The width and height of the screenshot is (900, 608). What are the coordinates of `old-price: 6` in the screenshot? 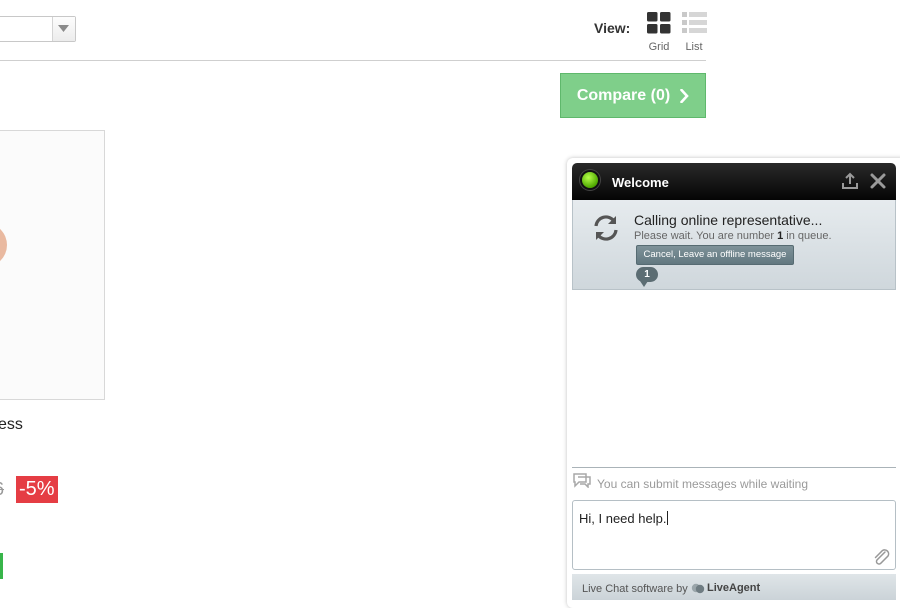 It's located at (2, 489).